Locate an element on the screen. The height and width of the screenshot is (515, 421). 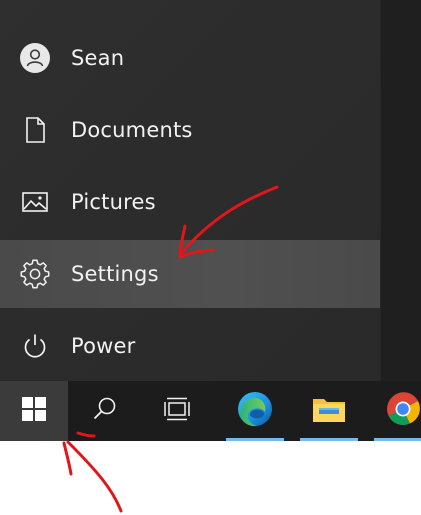
edge-icon is located at coordinates (255, 411).